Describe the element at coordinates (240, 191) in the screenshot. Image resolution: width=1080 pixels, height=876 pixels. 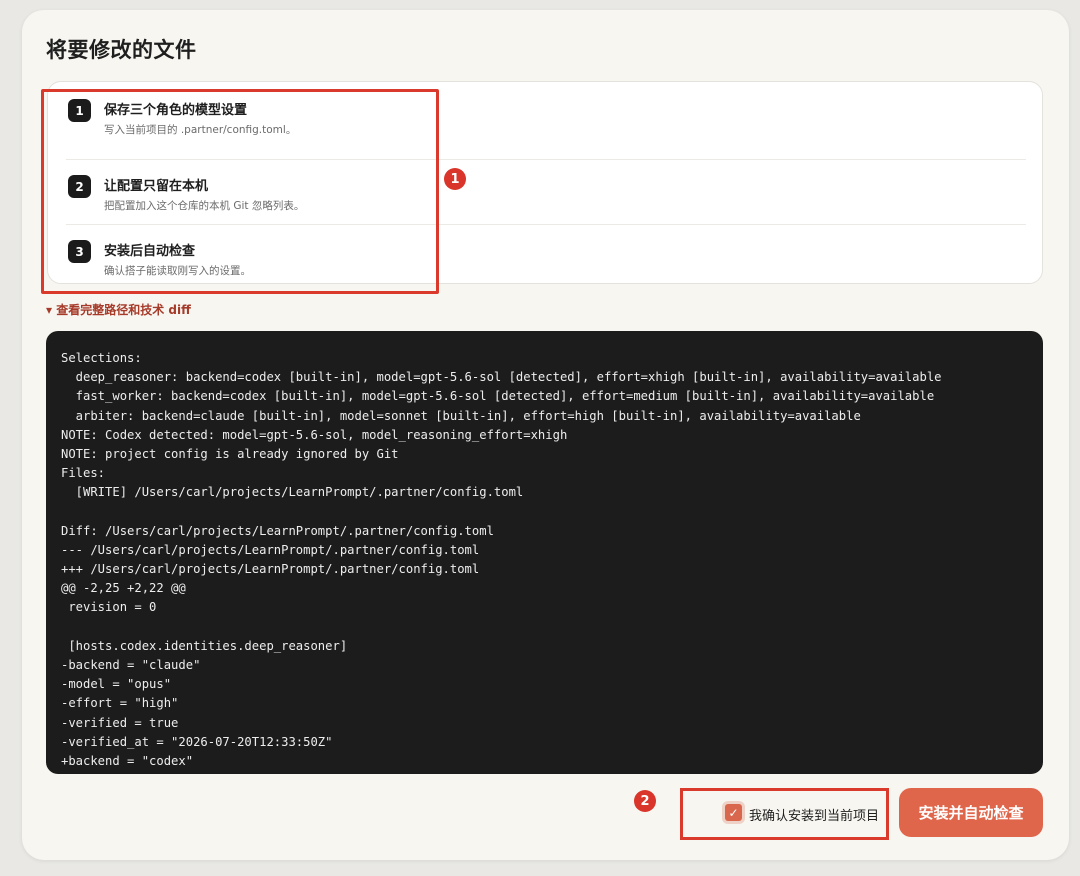
I see `annotation-highlight-box` at that location.